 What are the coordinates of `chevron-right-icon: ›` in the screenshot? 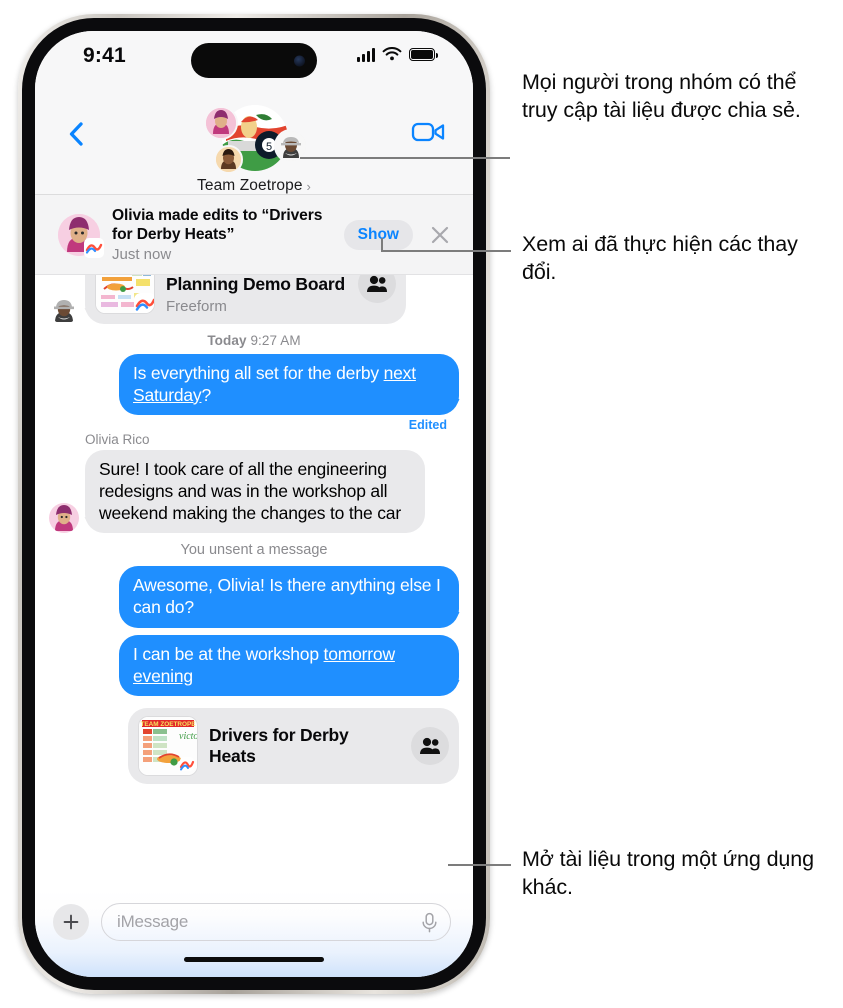 It's located at (308, 186).